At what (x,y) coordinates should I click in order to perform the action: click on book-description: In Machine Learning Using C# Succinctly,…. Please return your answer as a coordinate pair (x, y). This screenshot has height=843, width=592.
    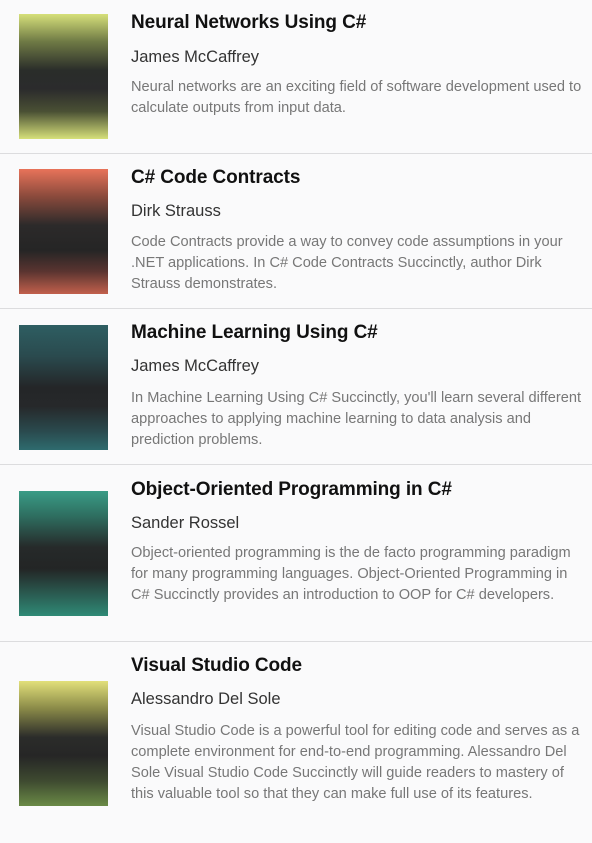
    Looking at the image, I should click on (356, 419).